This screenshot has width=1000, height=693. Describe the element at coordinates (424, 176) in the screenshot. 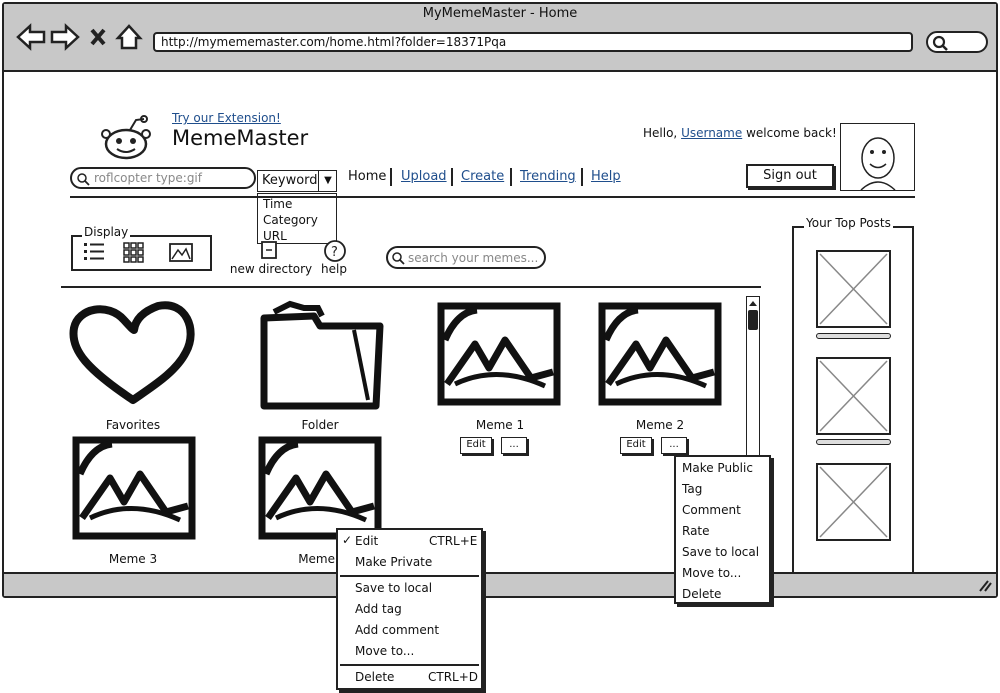

I see `nav-upload: Upload` at that location.